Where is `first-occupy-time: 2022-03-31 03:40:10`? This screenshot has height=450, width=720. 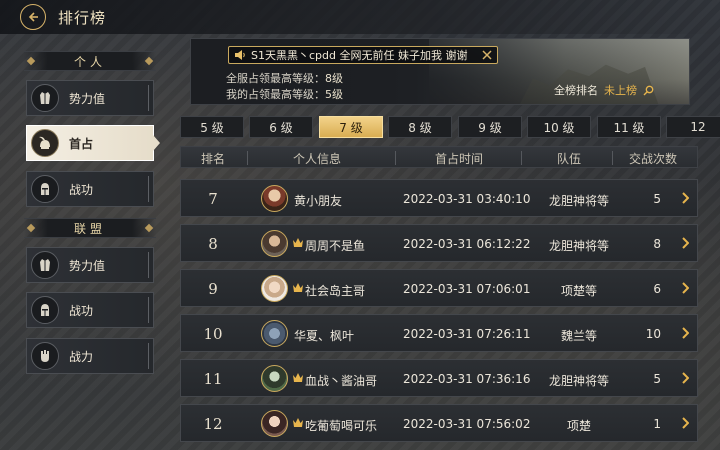
first-occupy-time: 2022-03-31 03:40:10 is located at coordinates (467, 199).